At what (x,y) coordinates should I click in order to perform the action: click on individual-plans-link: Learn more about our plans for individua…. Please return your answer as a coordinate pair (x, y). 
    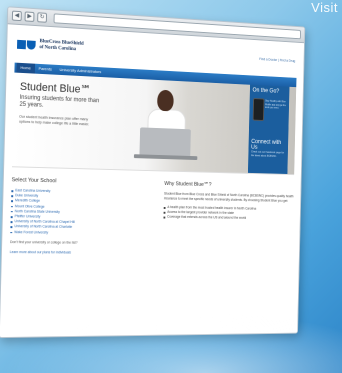
    Looking at the image, I should click on (80, 253).